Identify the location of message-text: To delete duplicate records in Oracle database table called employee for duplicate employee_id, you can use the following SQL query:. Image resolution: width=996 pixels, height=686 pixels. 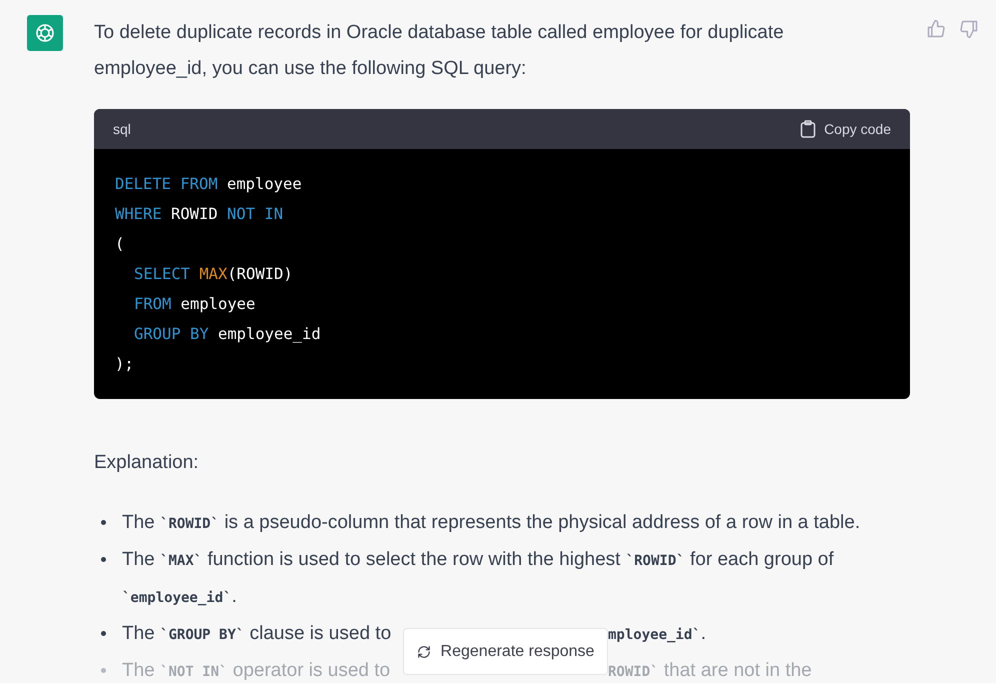
(439, 51).